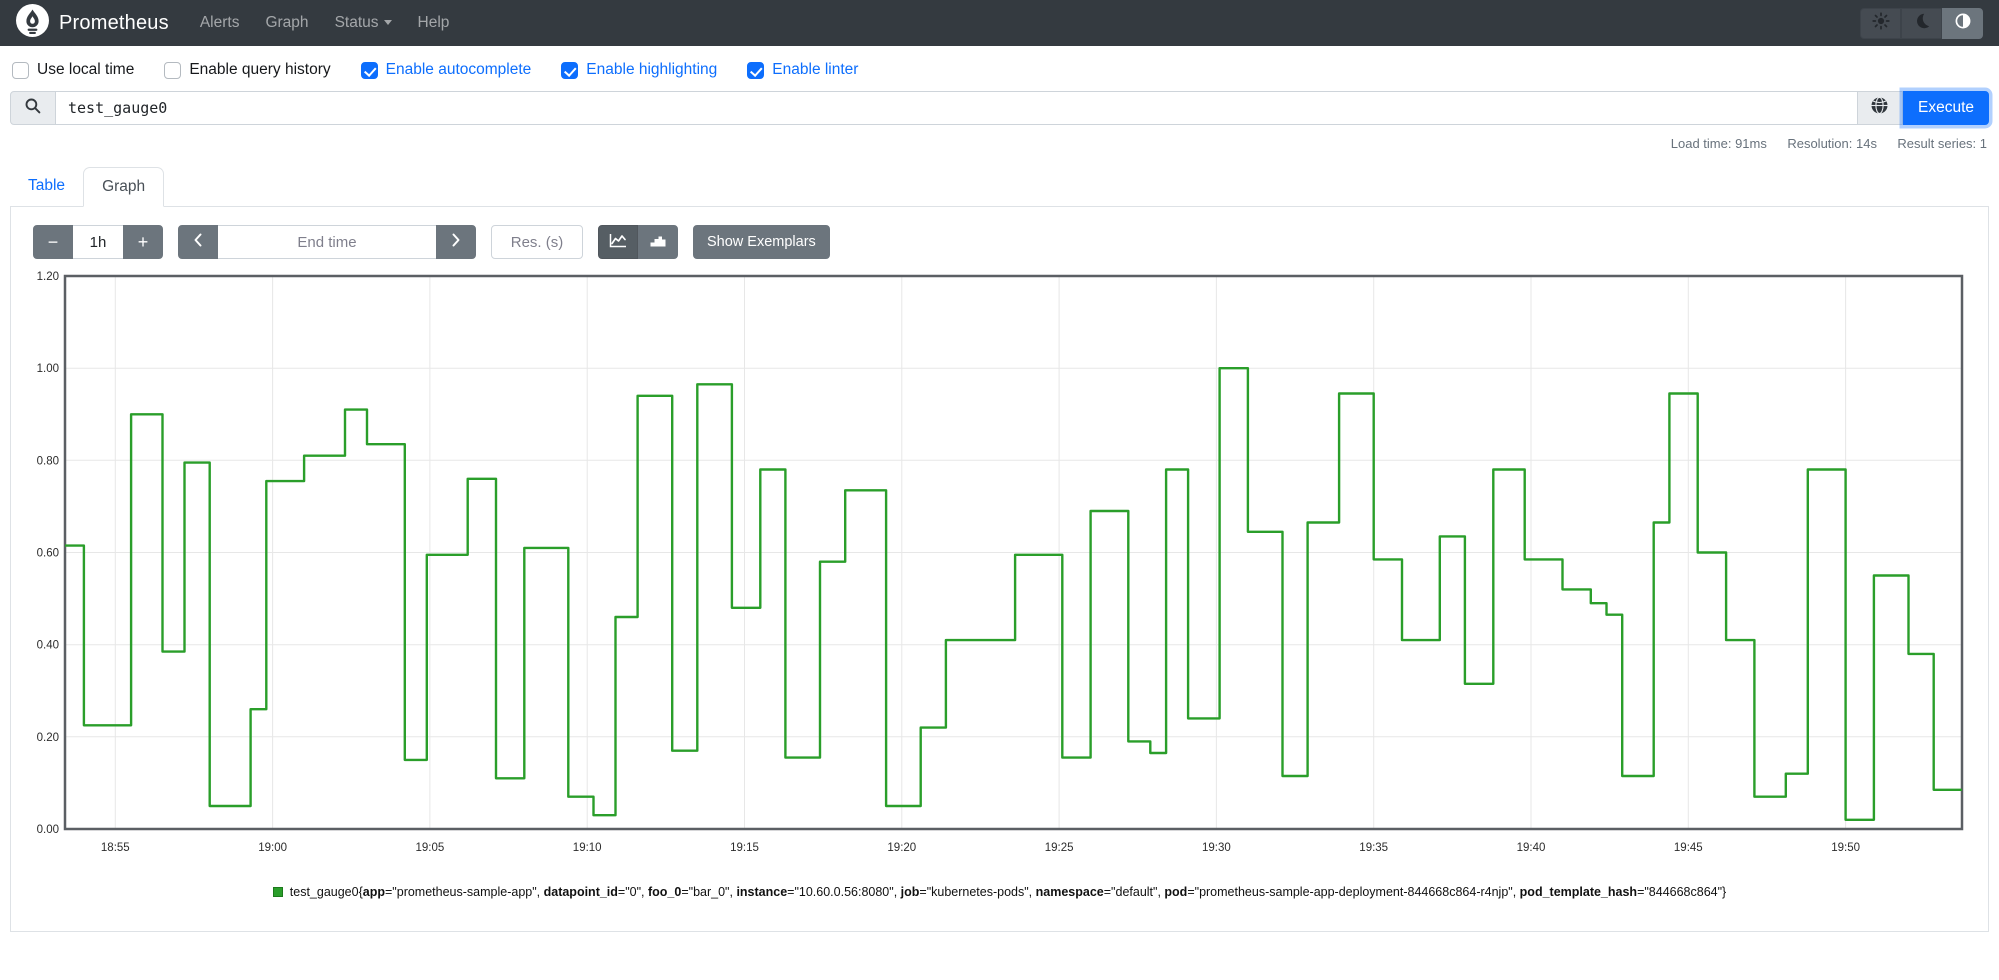  I want to click on checkbox-enable-linter: Enable linter, so click(802, 70).